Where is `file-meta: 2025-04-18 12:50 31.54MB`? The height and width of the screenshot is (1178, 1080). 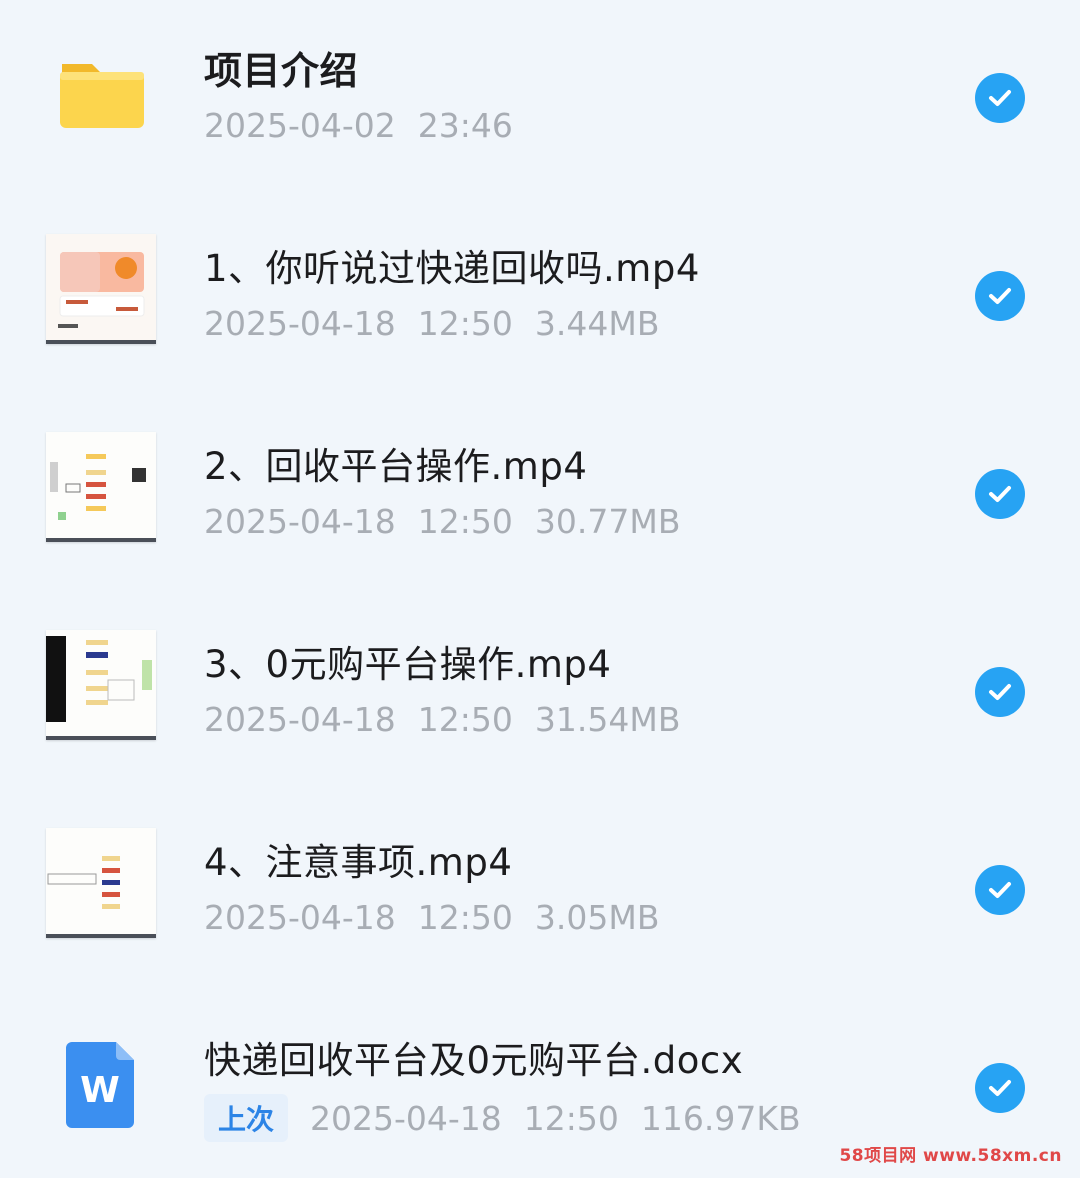
file-meta: 2025-04-18 12:50 31.54MB is located at coordinates (442, 719).